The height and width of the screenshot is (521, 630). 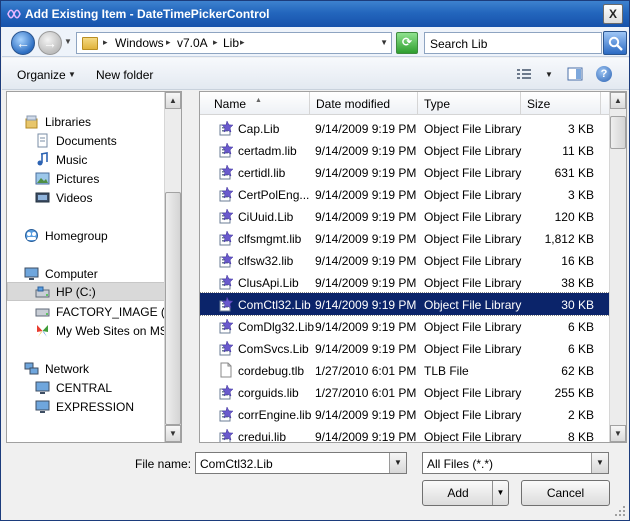 What do you see at coordinates (549, 74) in the screenshot?
I see `view-dropdown-icon: ▼` at bounding box center [549, 74].